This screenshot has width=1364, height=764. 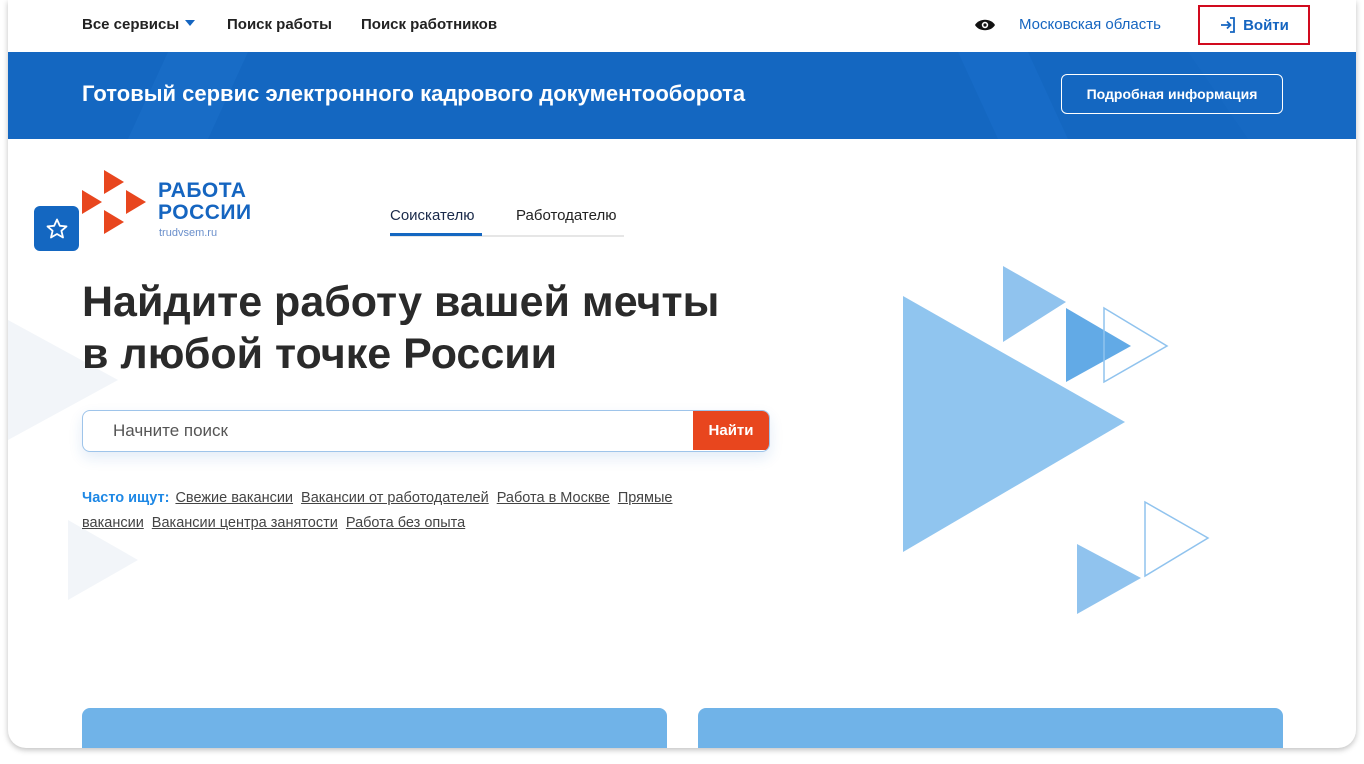 What do you see at coordinates (205, 212) in the screenshot?
I see `logo-text-line2: РОССИИ` at bounding box center [205, 212].